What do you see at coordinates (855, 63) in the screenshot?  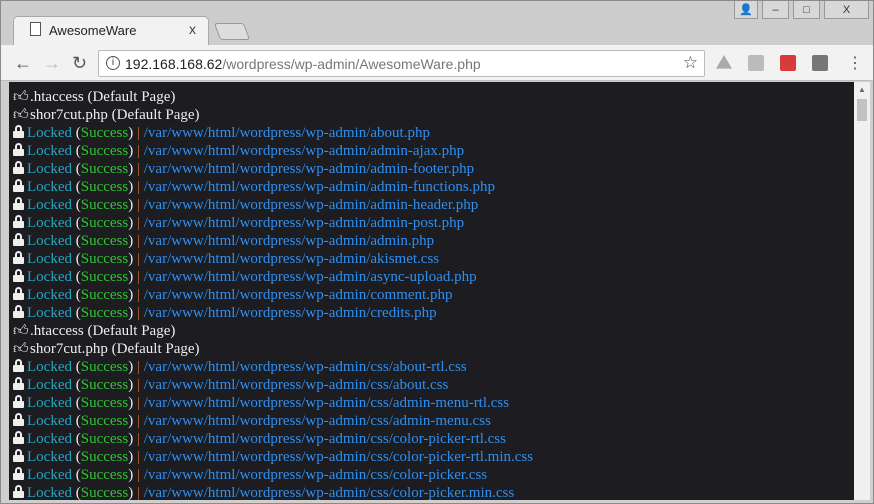 I see `menu-icon: ⋮` at bounding box center [855, 63].